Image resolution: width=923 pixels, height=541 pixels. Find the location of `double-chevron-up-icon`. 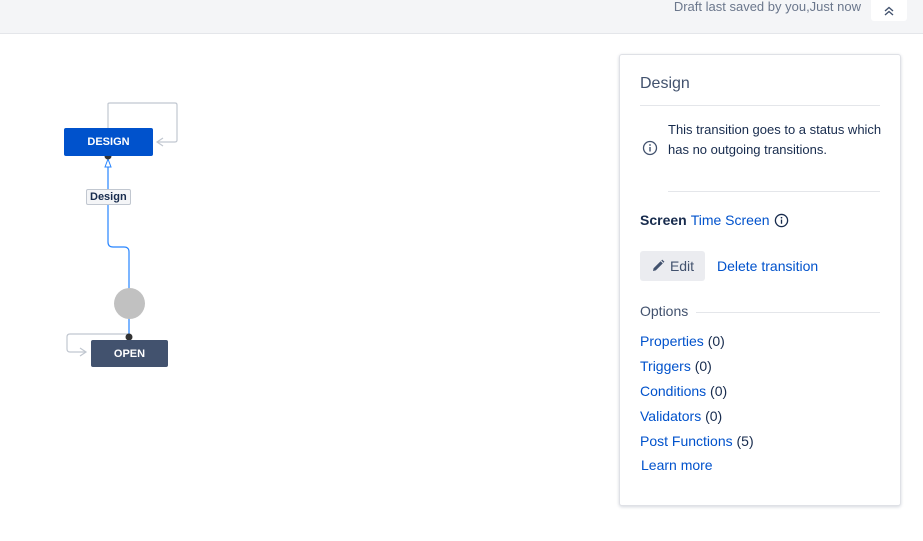

double-chevron-up-icon is located at coordinates (889, 11).